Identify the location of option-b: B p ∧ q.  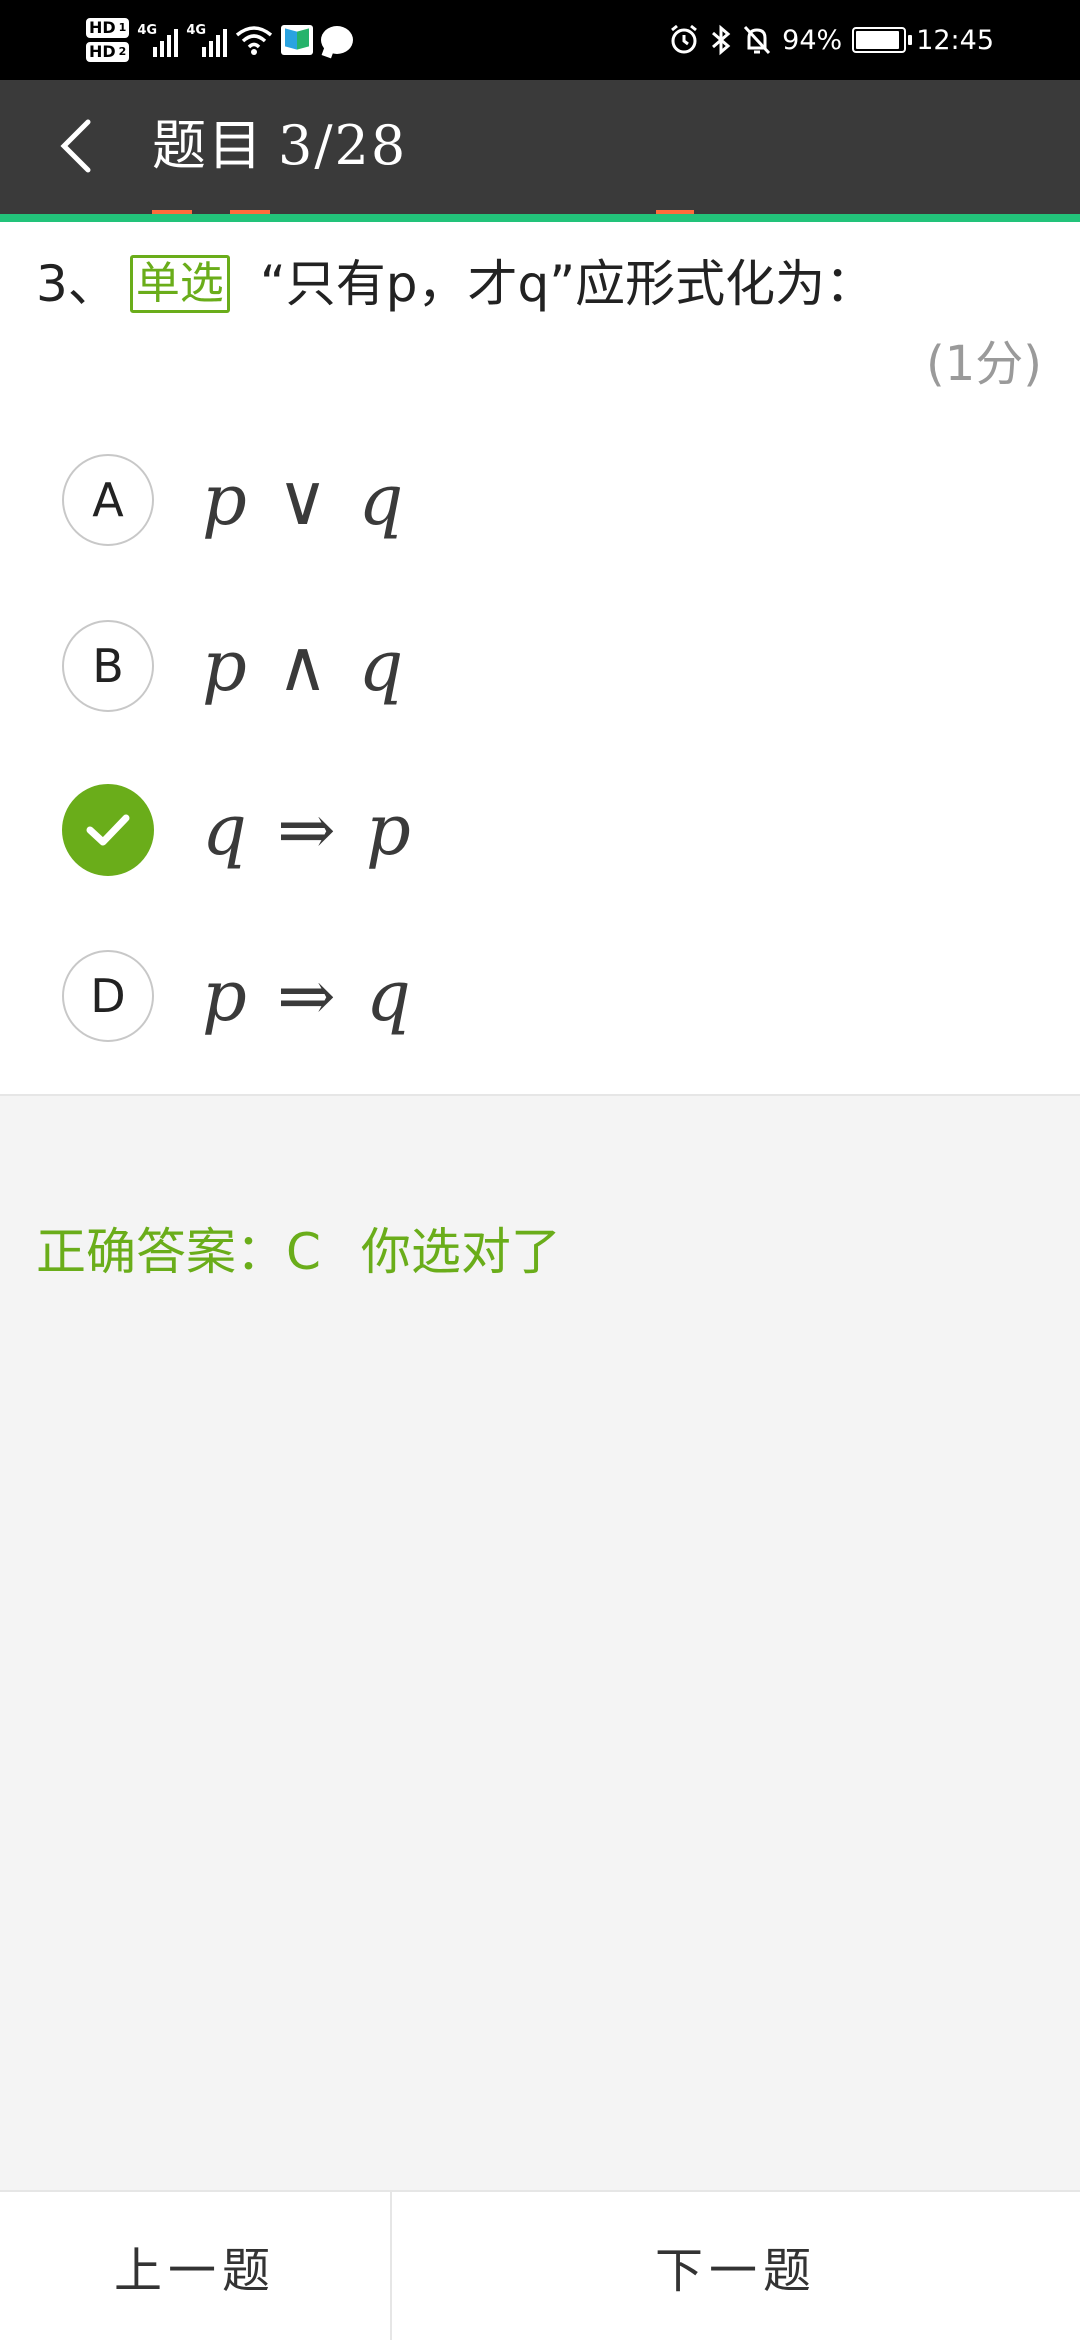
(512, 666).